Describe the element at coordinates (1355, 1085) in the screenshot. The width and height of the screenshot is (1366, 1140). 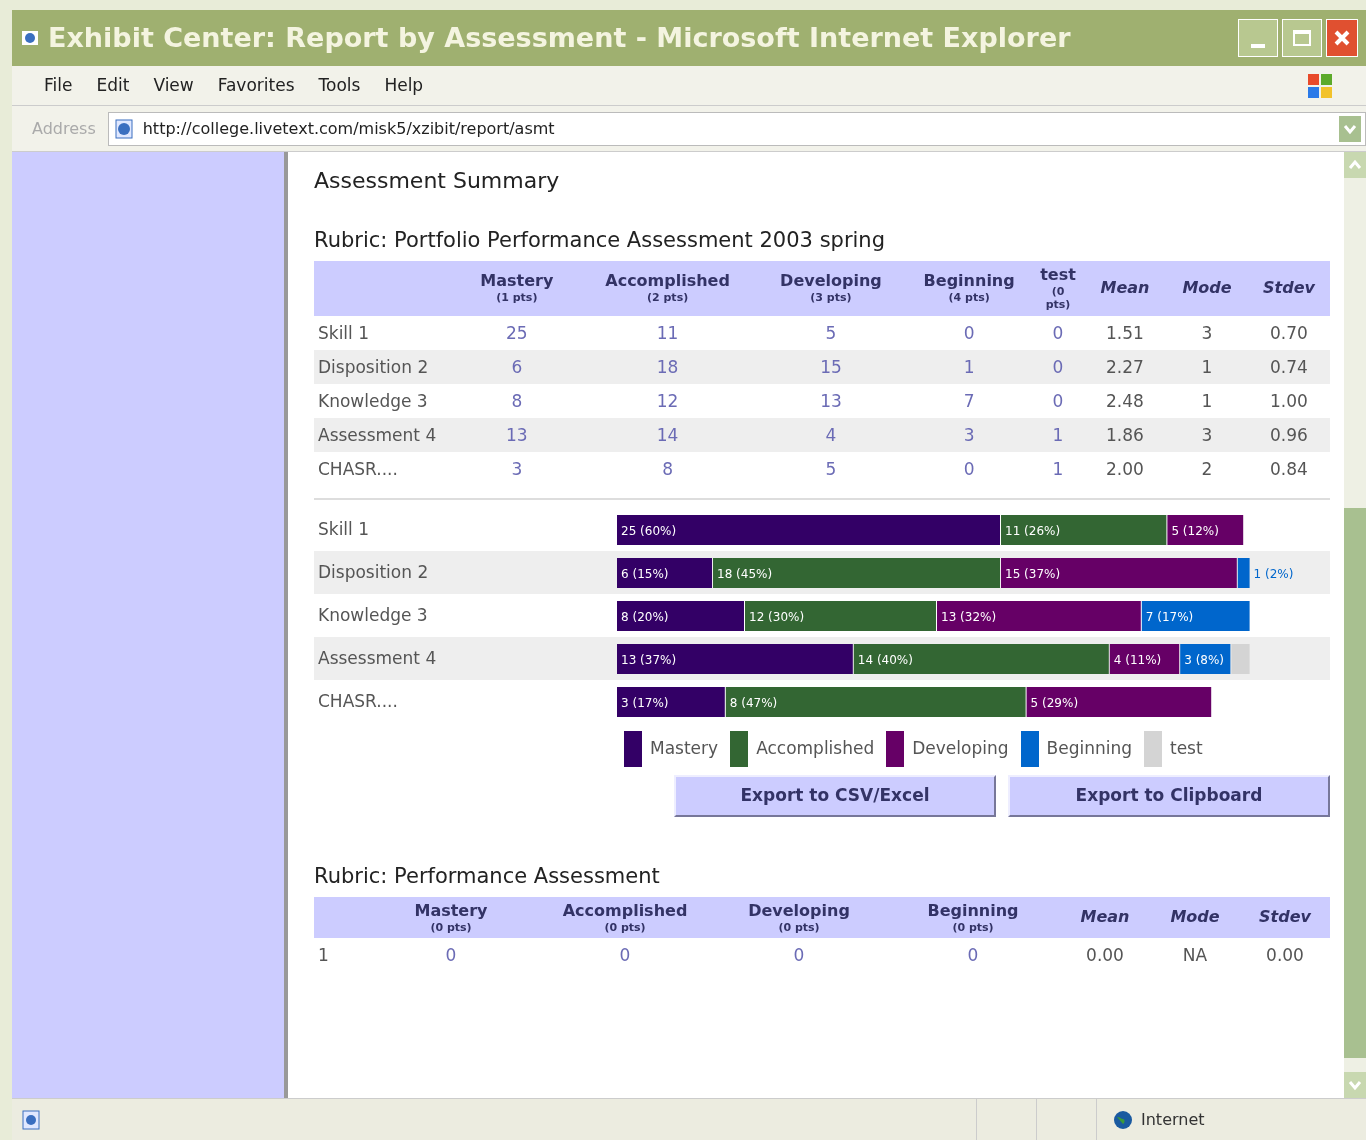
I see `scroll-down-icon` at that location.